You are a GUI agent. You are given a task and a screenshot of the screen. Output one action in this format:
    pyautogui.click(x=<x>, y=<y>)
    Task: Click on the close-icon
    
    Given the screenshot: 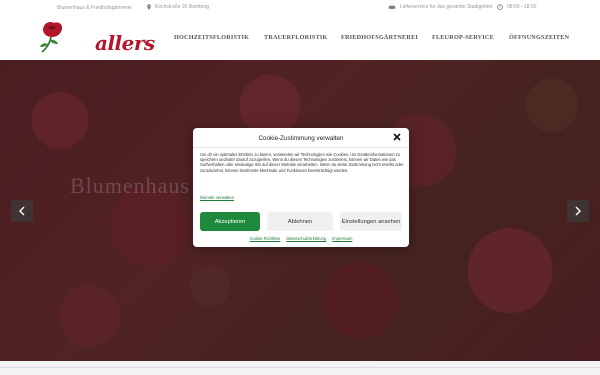 What is the action you would take?
    pyautogui.click(x=397, y=137)
    